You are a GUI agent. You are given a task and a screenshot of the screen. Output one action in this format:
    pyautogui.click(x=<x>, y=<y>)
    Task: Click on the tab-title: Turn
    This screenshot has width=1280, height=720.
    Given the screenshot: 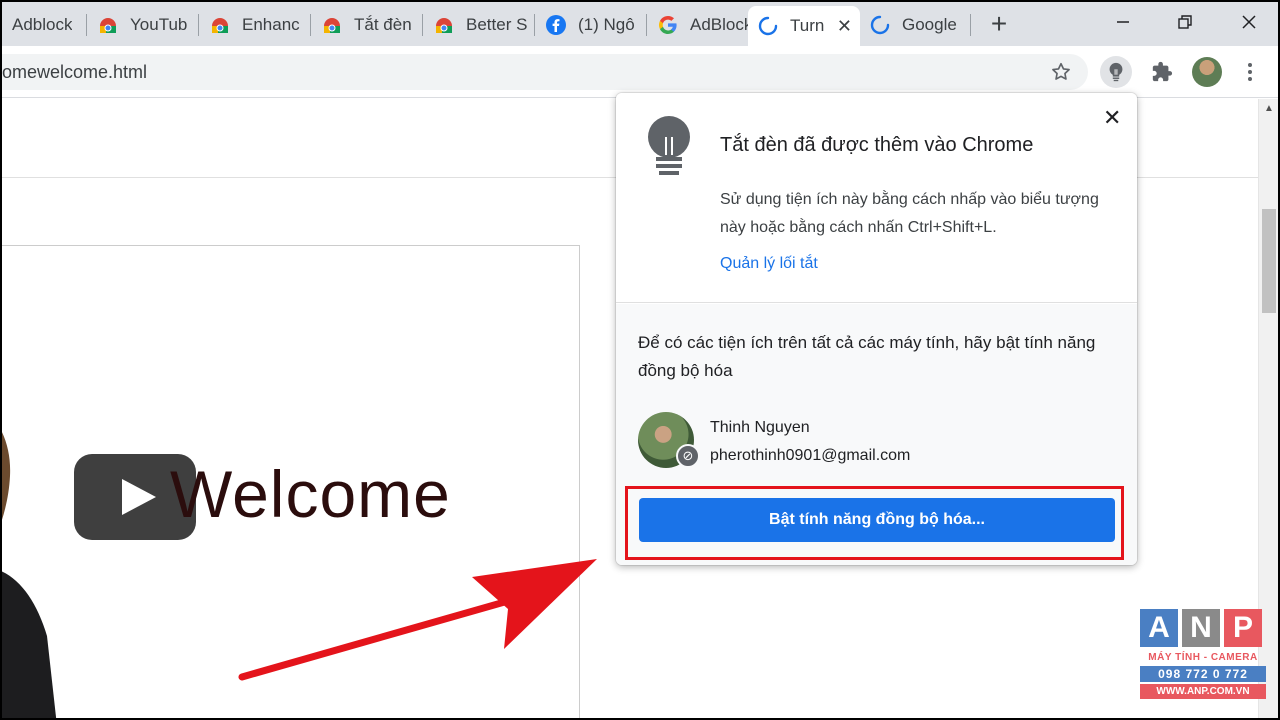 What is the action you would take?
    pyautogui.click(x=807, y=25)
    